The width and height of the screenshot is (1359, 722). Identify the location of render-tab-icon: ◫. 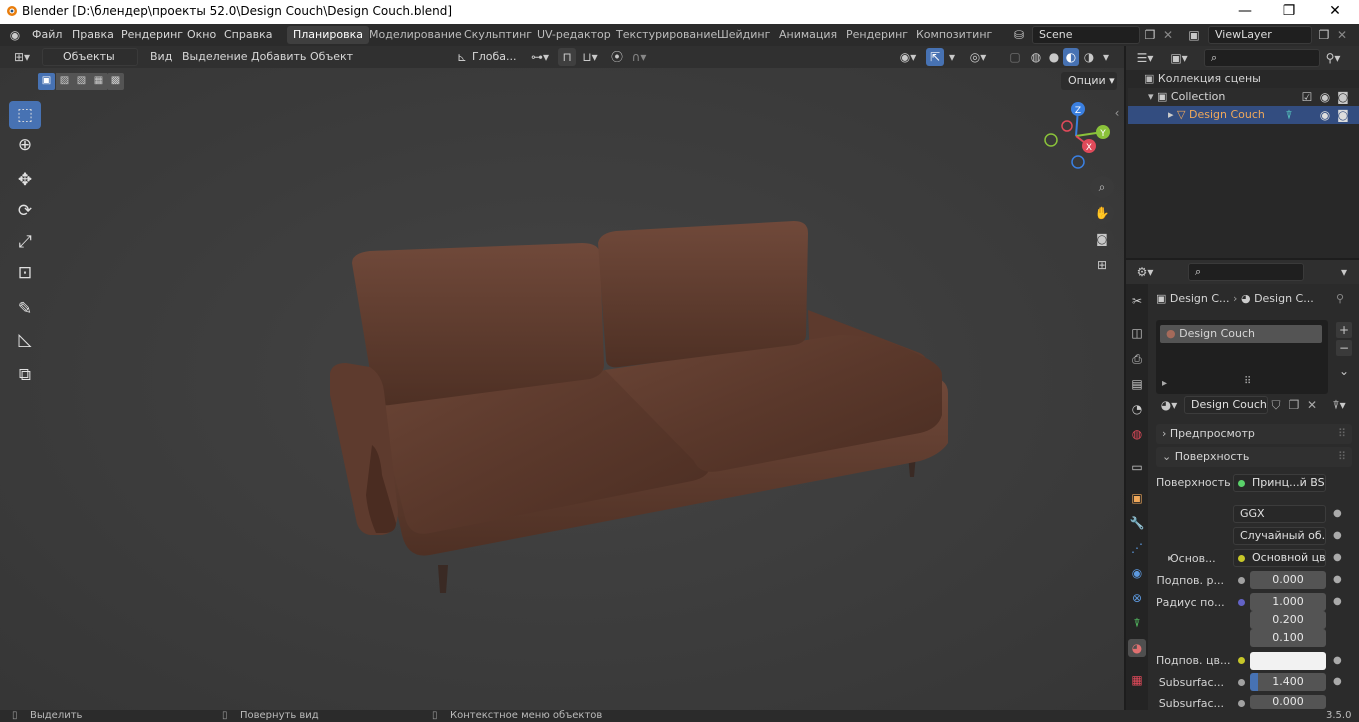
(1137, 333).